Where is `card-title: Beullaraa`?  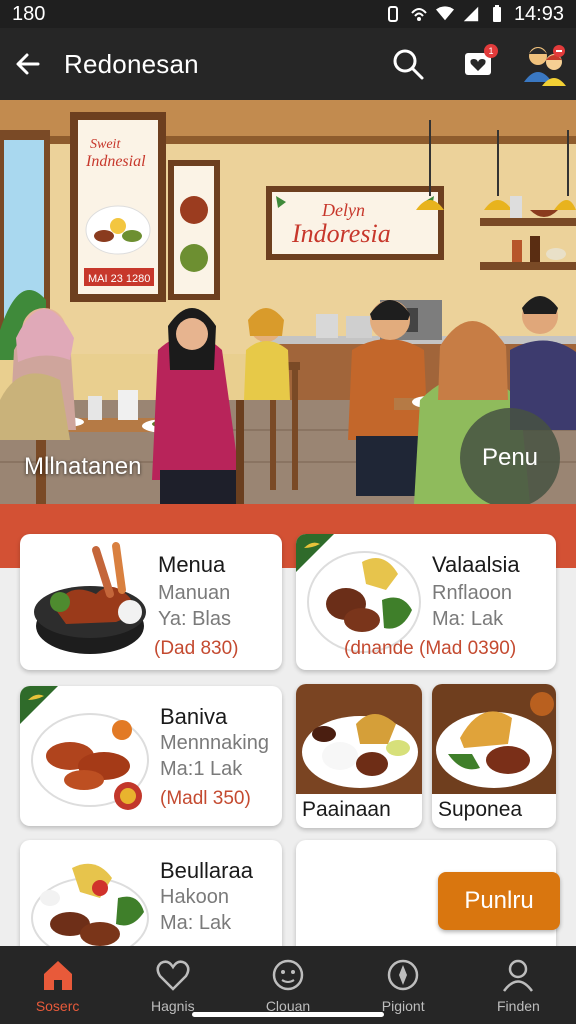
card-title: Beullaraa is located at coordinates (206, 870).